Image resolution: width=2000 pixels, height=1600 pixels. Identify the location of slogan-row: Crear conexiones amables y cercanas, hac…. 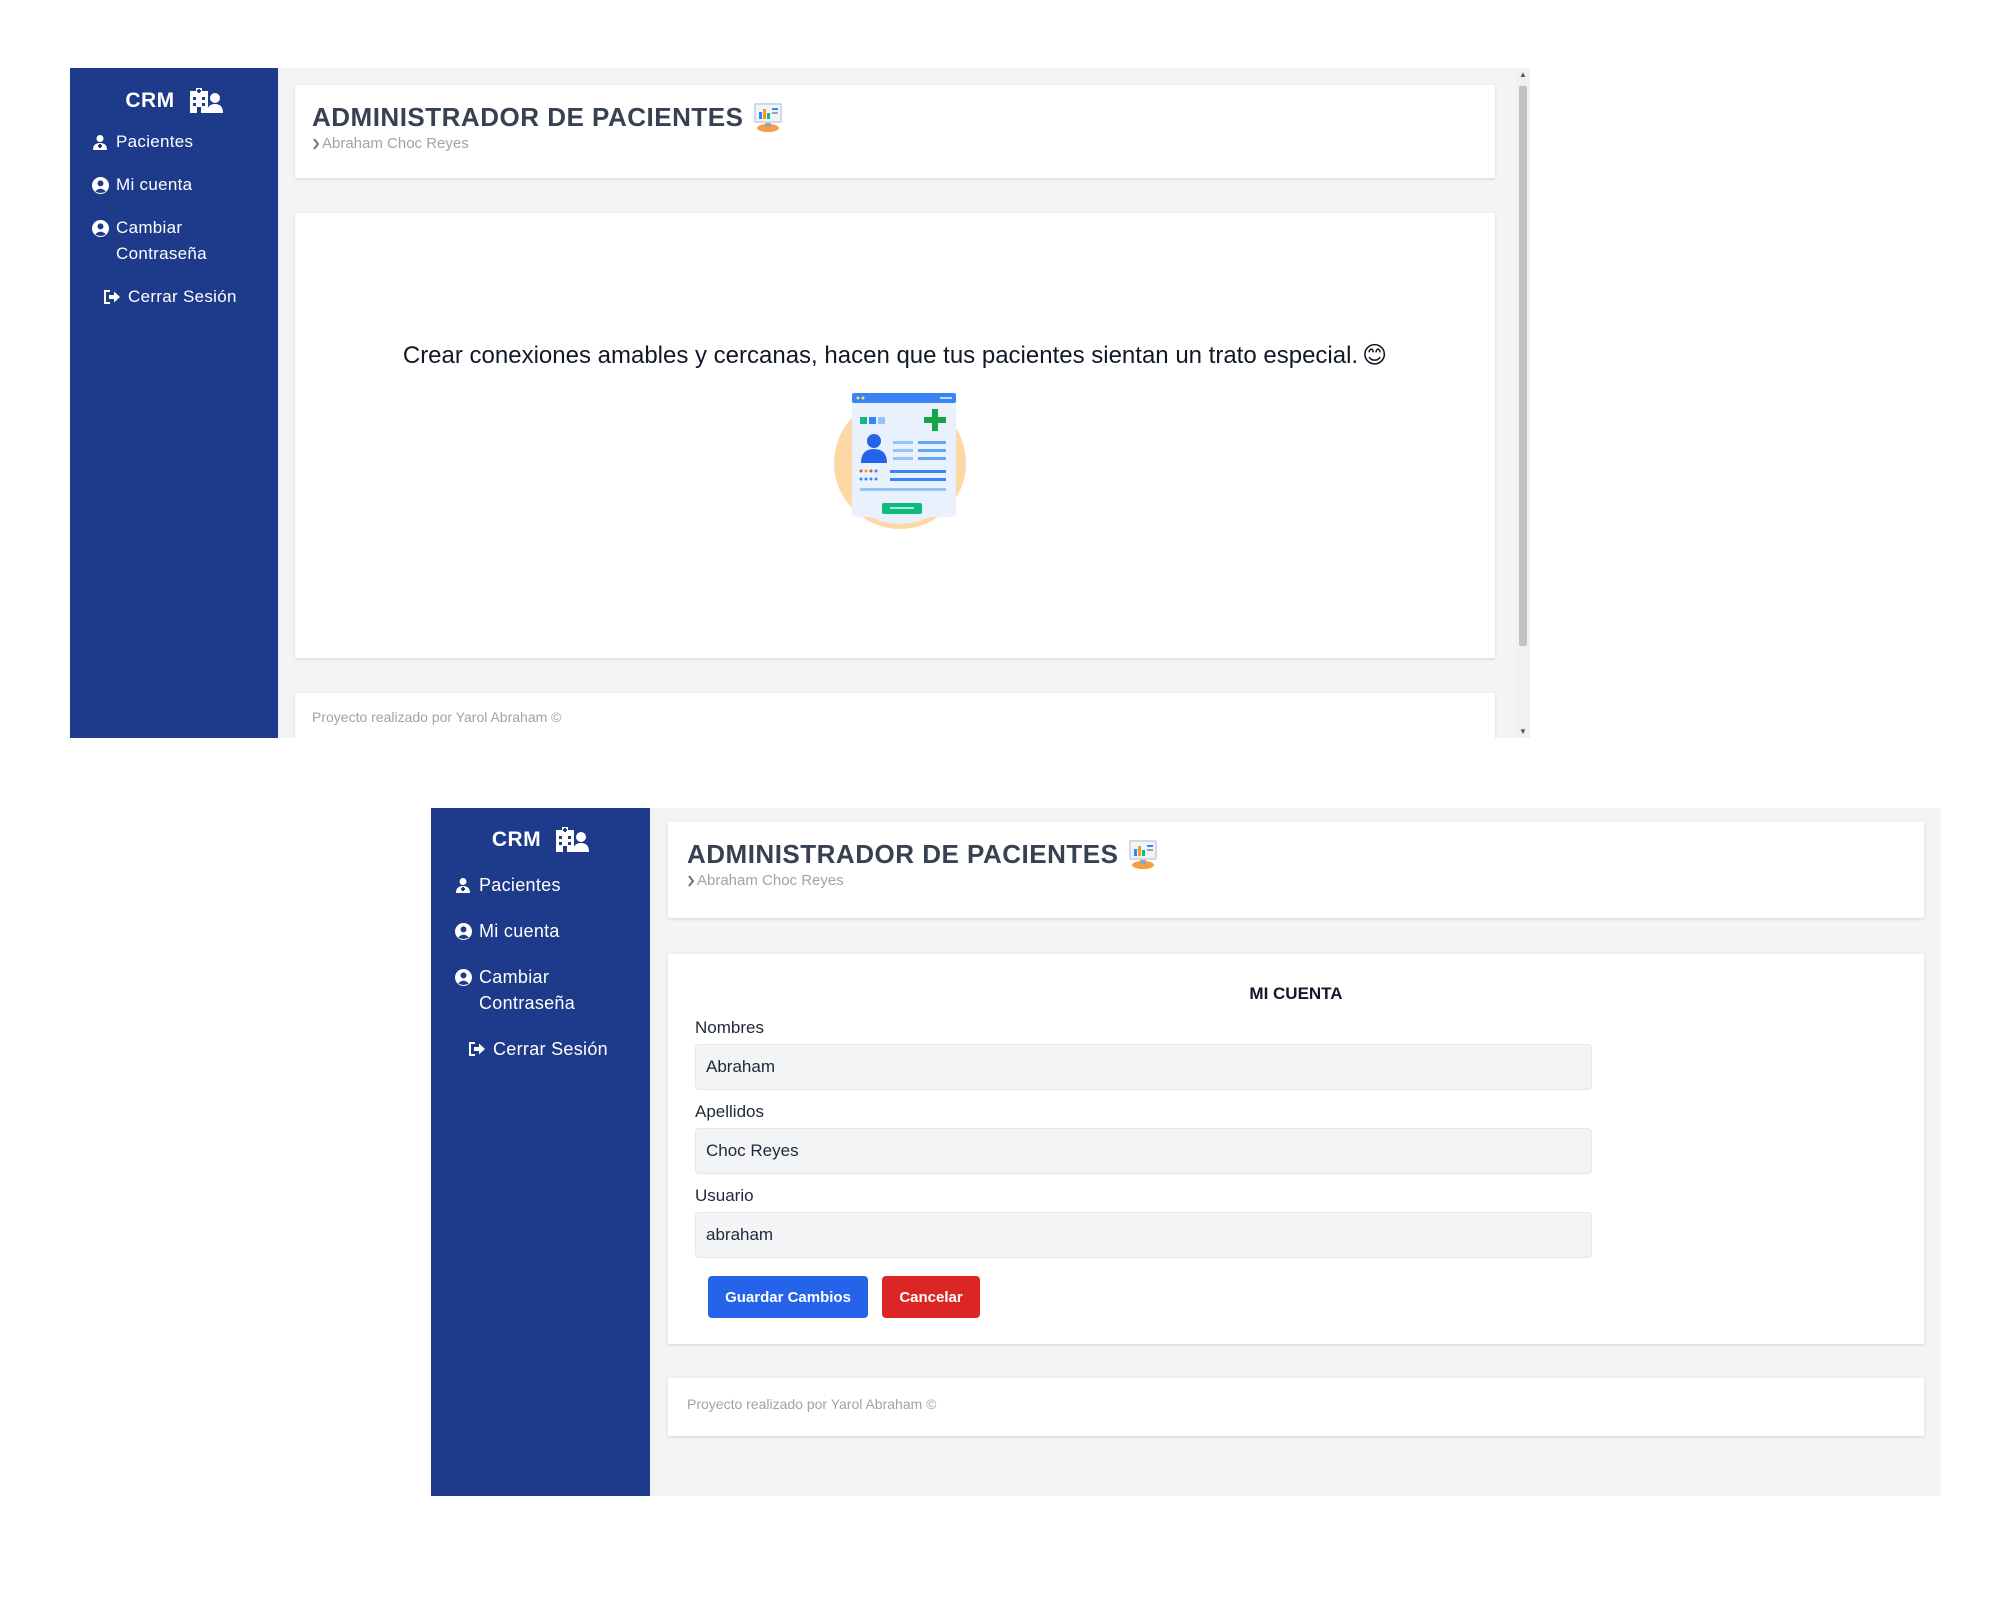
(895, 355).